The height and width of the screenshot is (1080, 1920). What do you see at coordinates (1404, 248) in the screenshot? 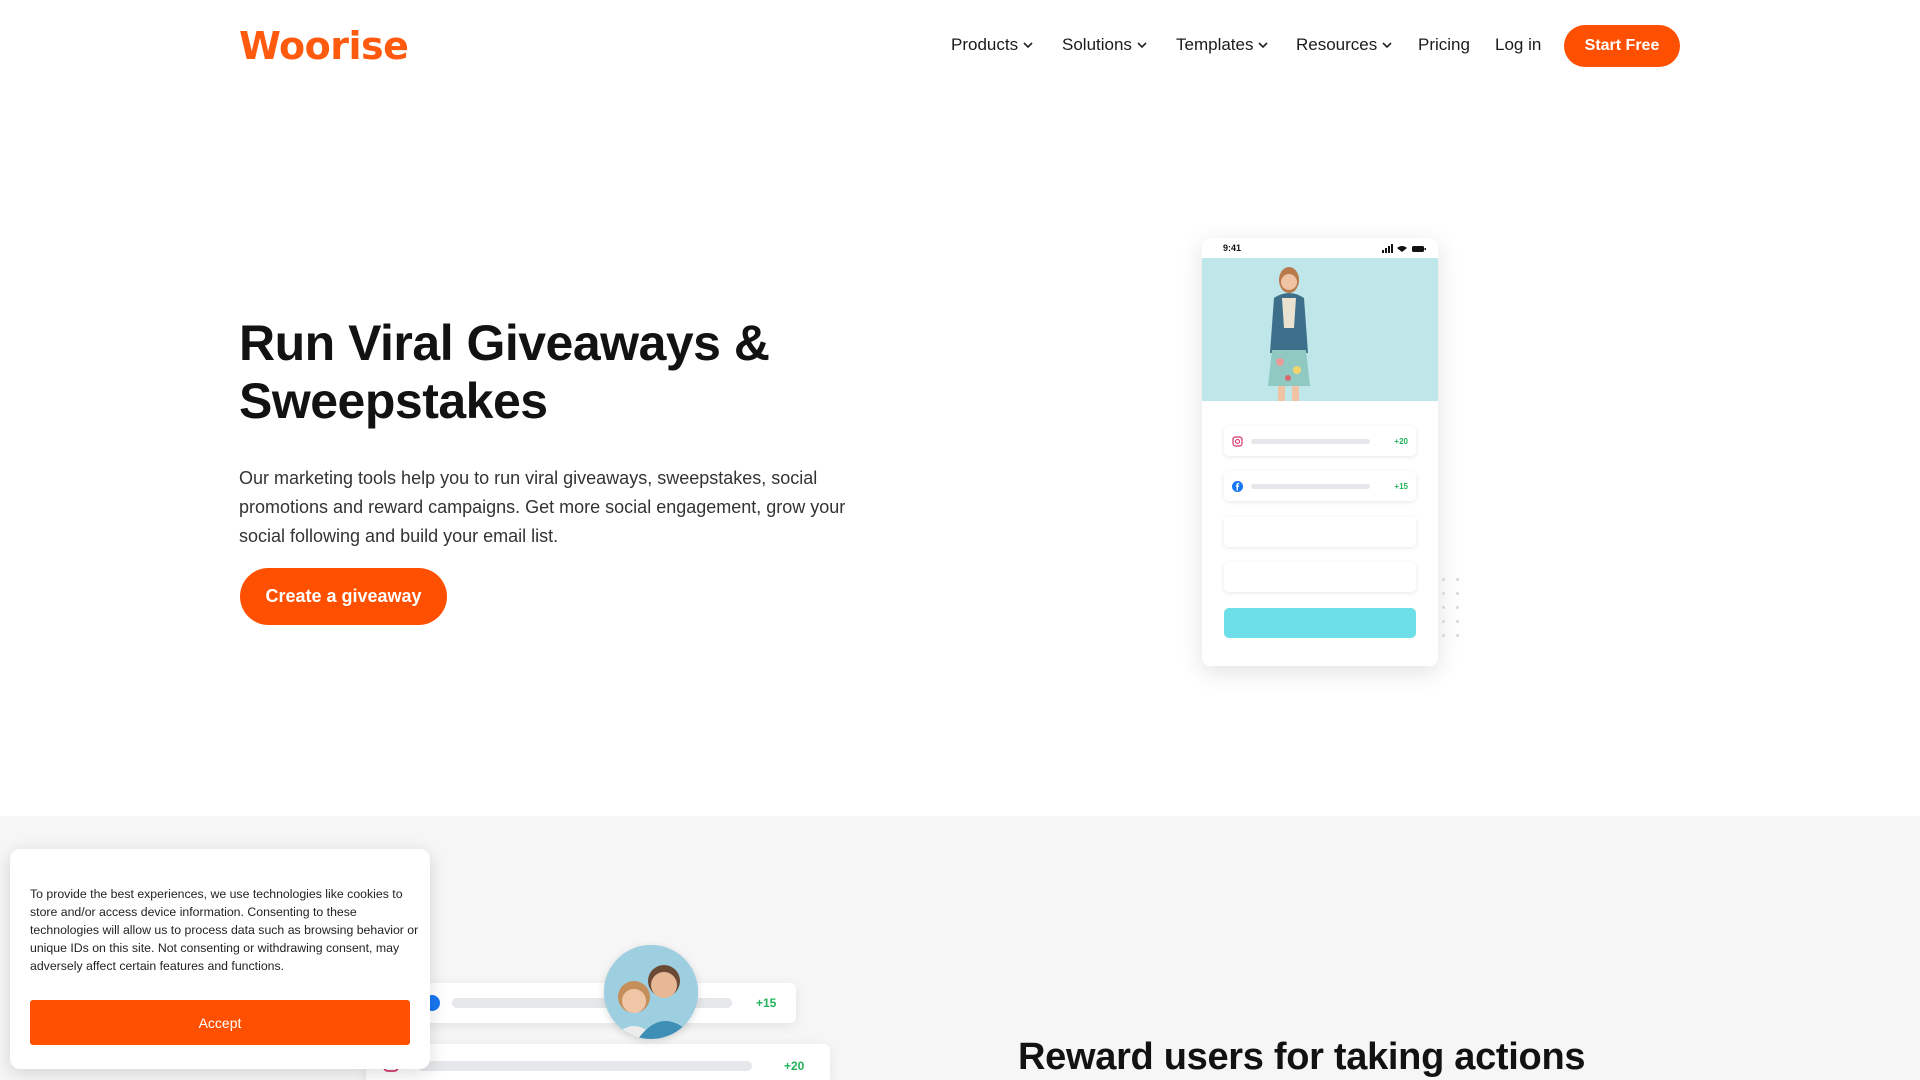
I see `signal-battery-icon` at bounding box center [1404, 248].